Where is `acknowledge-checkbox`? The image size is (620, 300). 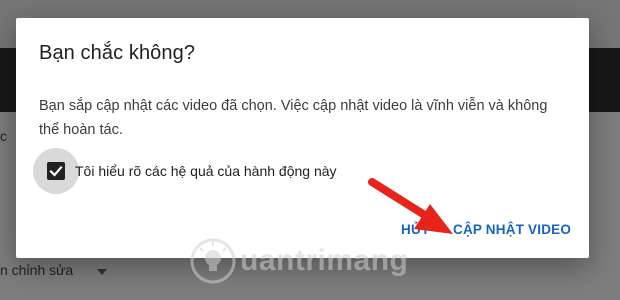 acknowledge-checkbox is located at coordinates (56, 171).